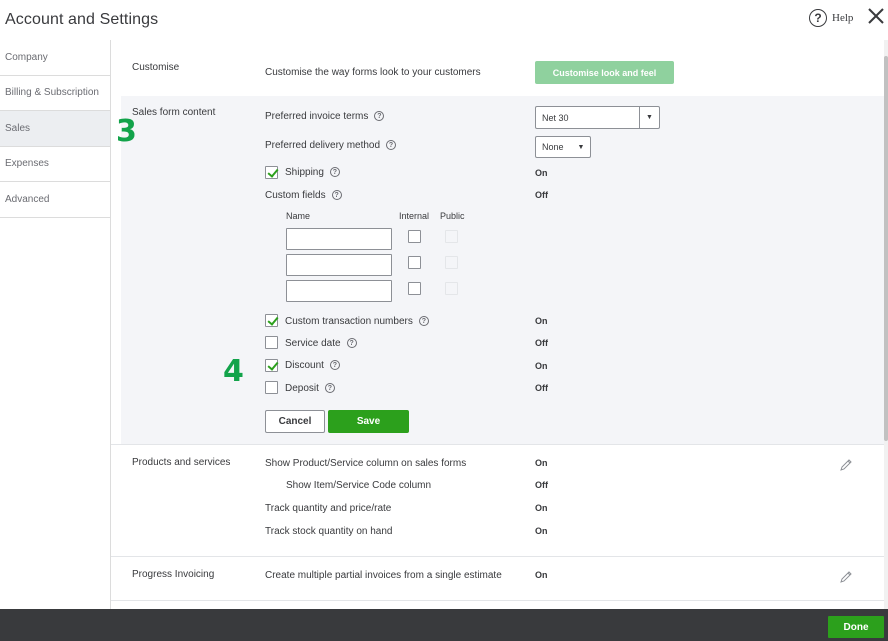 This screenshot has height=641, width=888. What do you see at coordinates (271, 342) in the screenshot?
I see `service-date-checkbox` at bounding box center [271, 342].